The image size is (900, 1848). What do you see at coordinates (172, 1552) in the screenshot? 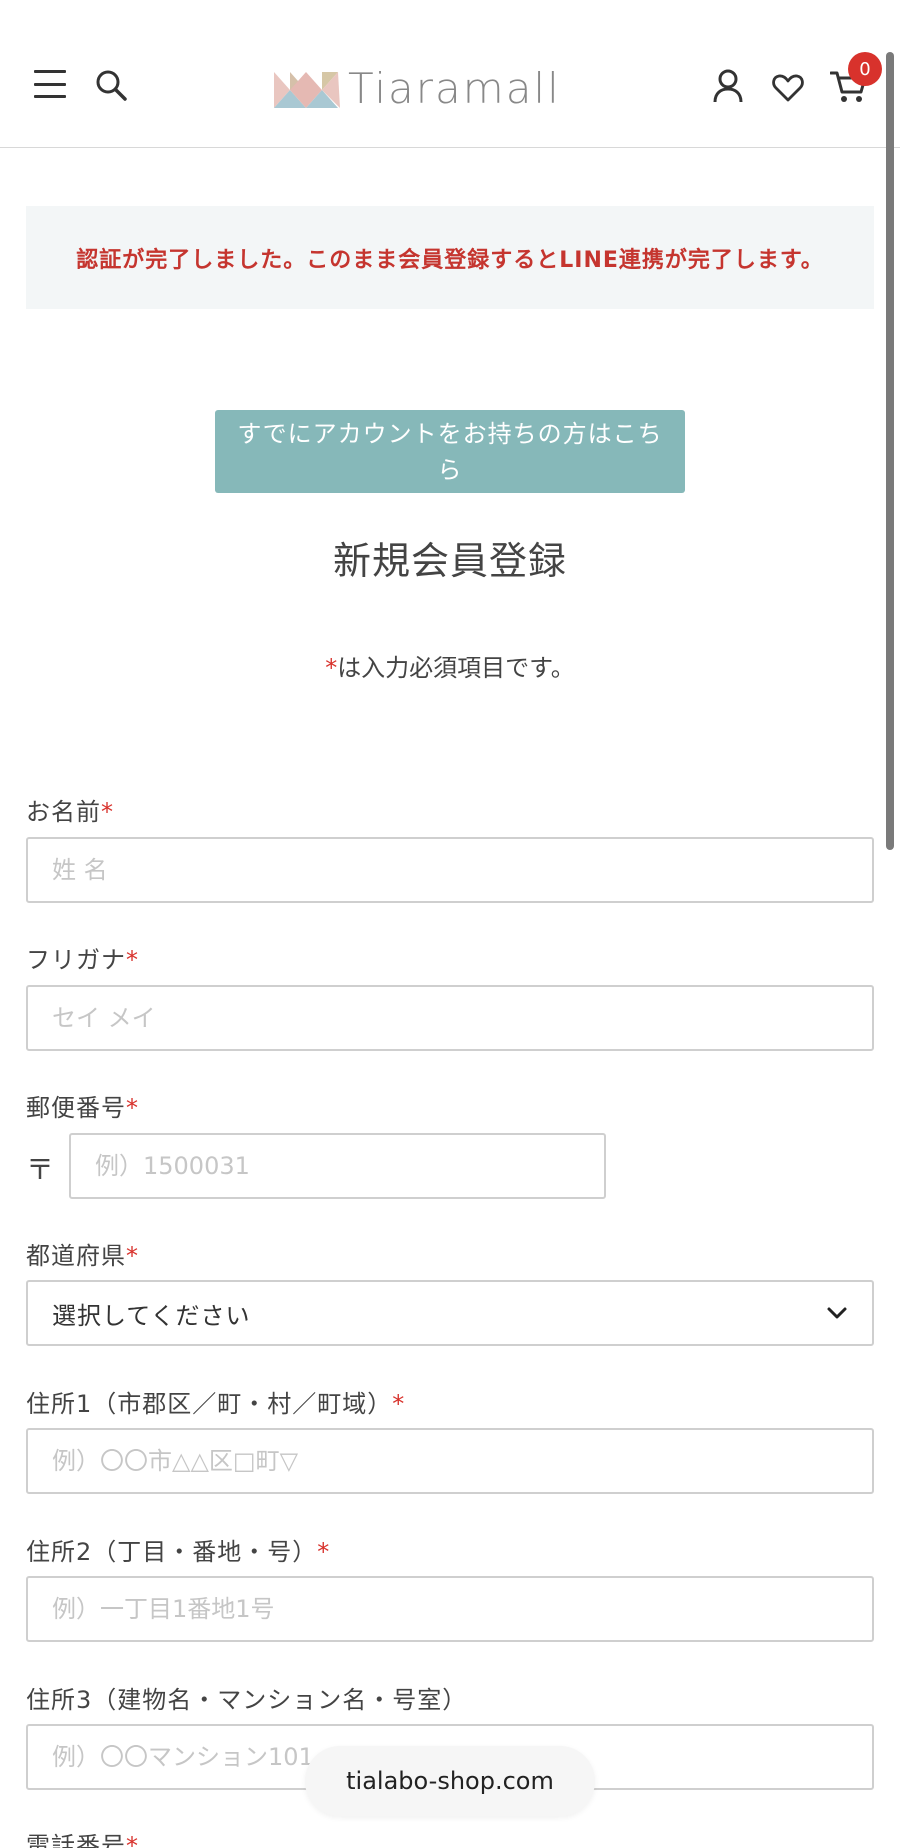
I see `address2-label-text: 住所2（丁目・番地・号）` at bounding box center [172, 1552].